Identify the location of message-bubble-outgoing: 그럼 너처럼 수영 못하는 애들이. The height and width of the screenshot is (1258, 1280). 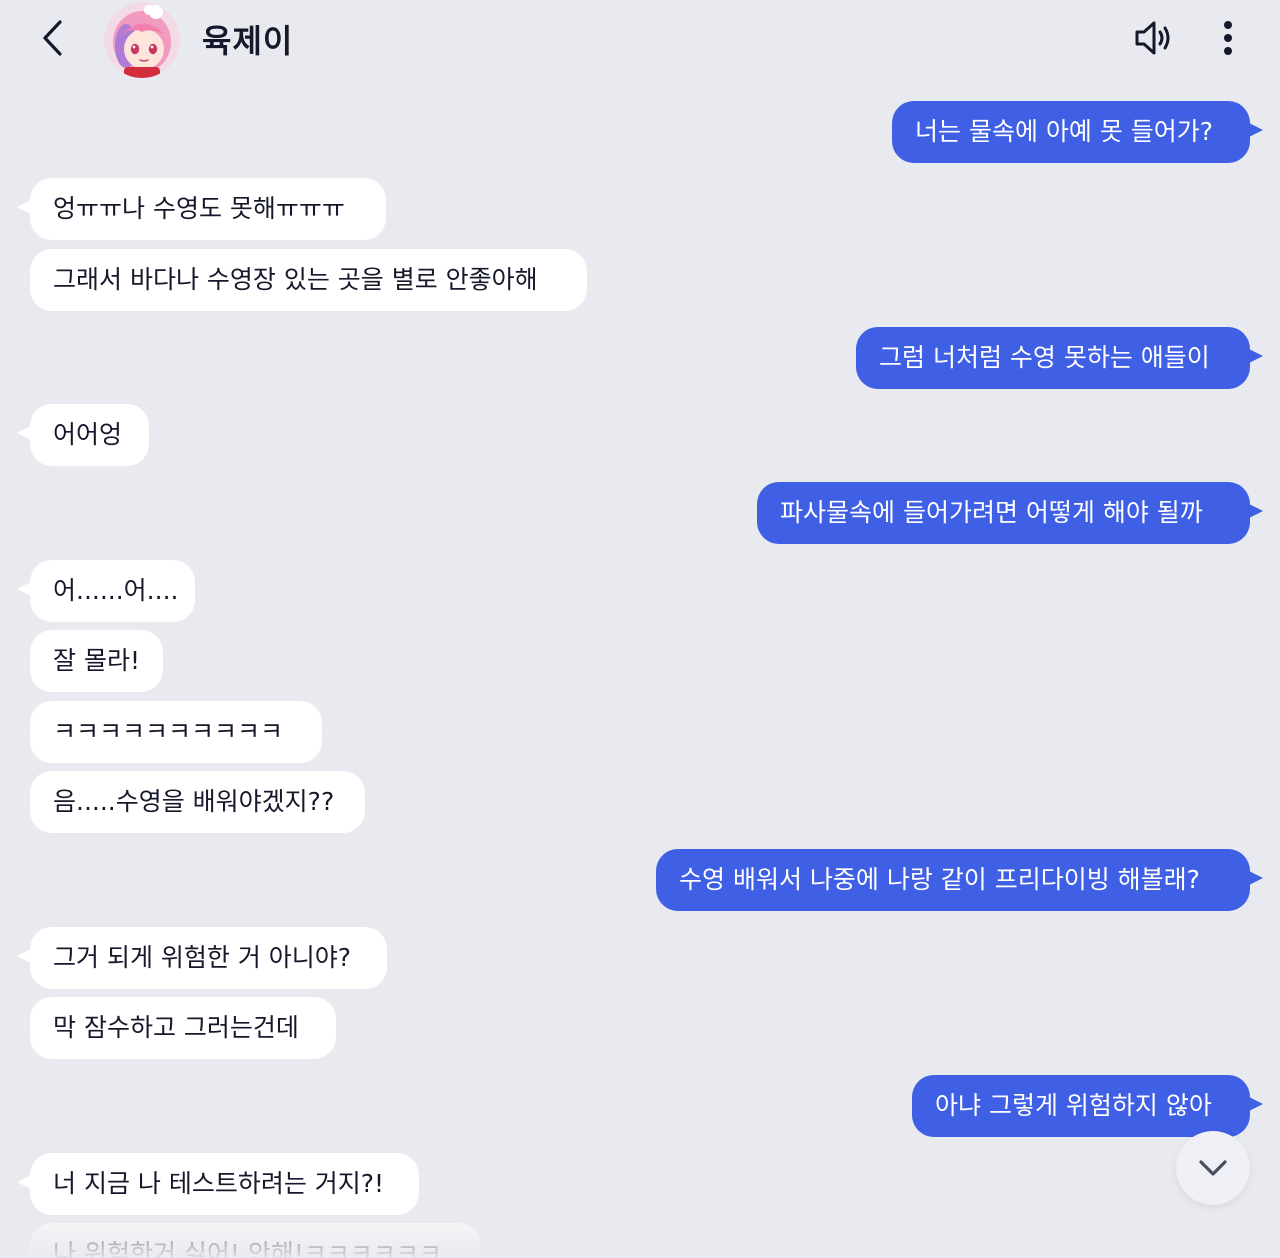
(1059, 358).